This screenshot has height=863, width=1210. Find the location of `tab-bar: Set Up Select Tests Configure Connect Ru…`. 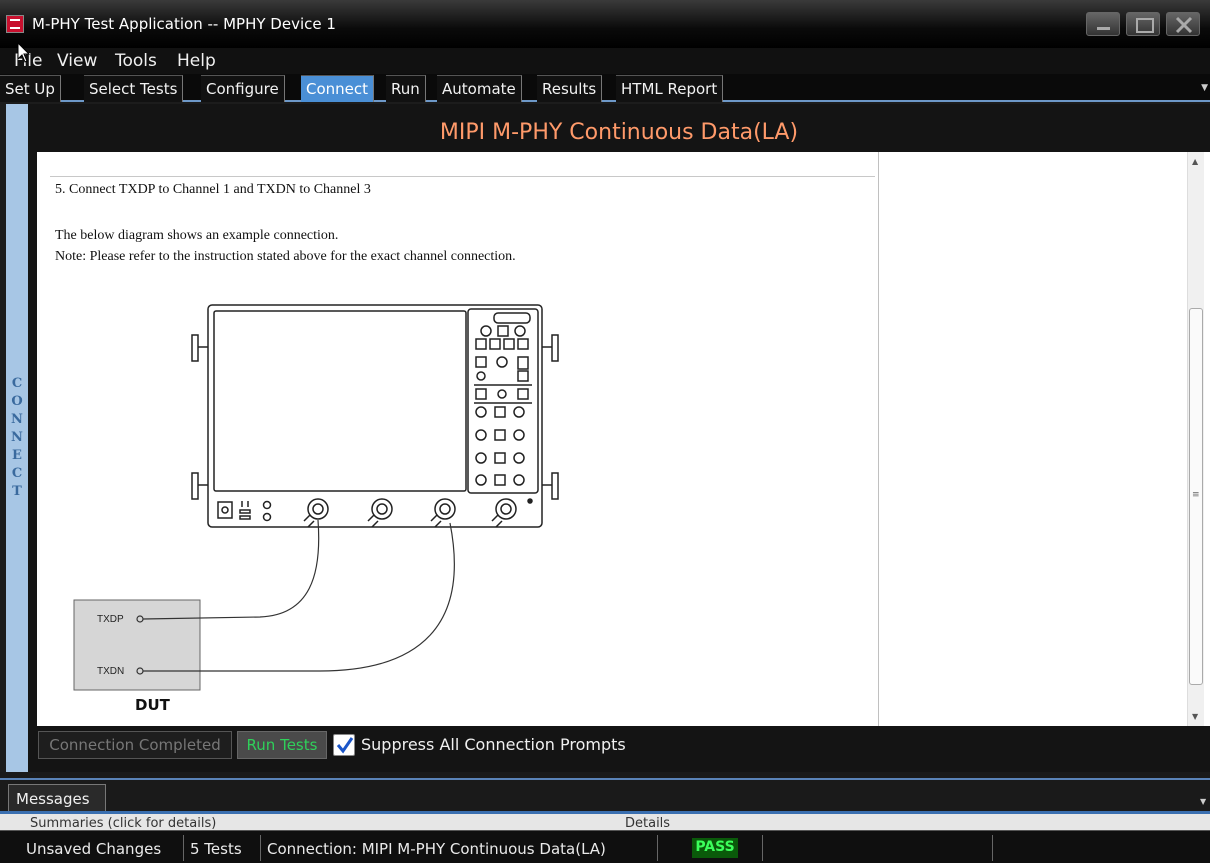

tab-bar: Set Up Select Tests Configure Connect Ru… is located at coordinates (605, 88).